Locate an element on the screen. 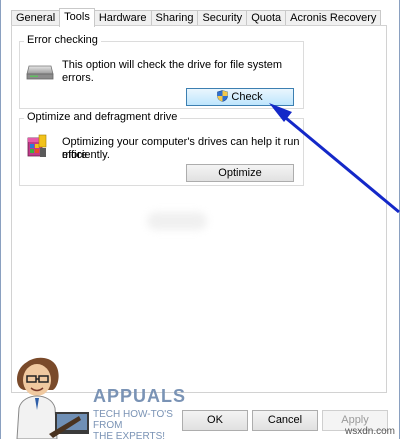 Image resolution: width=400 pixels, height=442 pixels. appuals-tagline: TECH HOW-TO'S FROM THE EXPERTS! is located at coordinates (133, 425).